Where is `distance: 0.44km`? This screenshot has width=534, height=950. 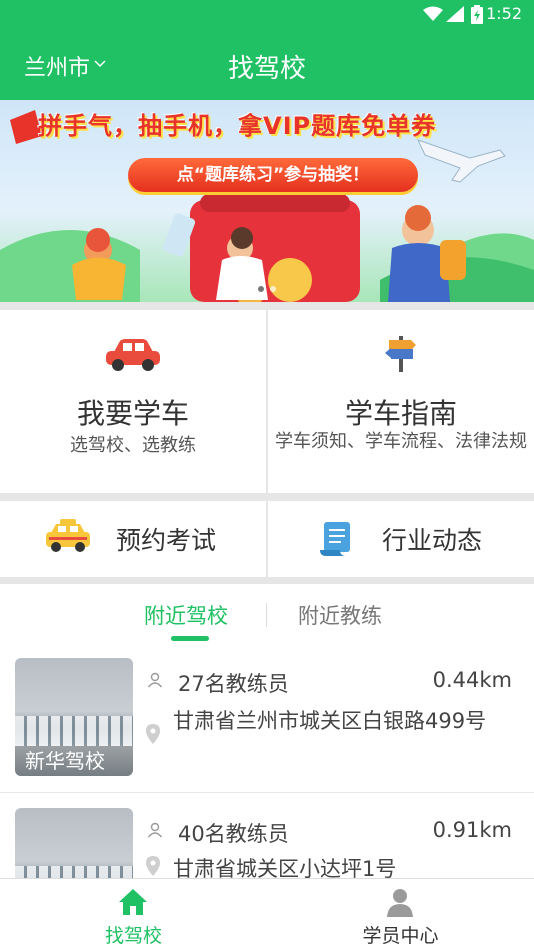 distance: 0.44km is located at coordinates (472, 680).